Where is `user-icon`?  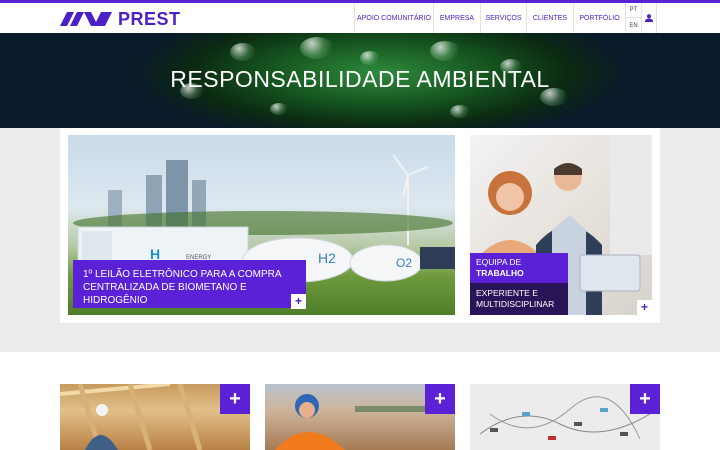
user-icon is located at coordinates (649, 18).